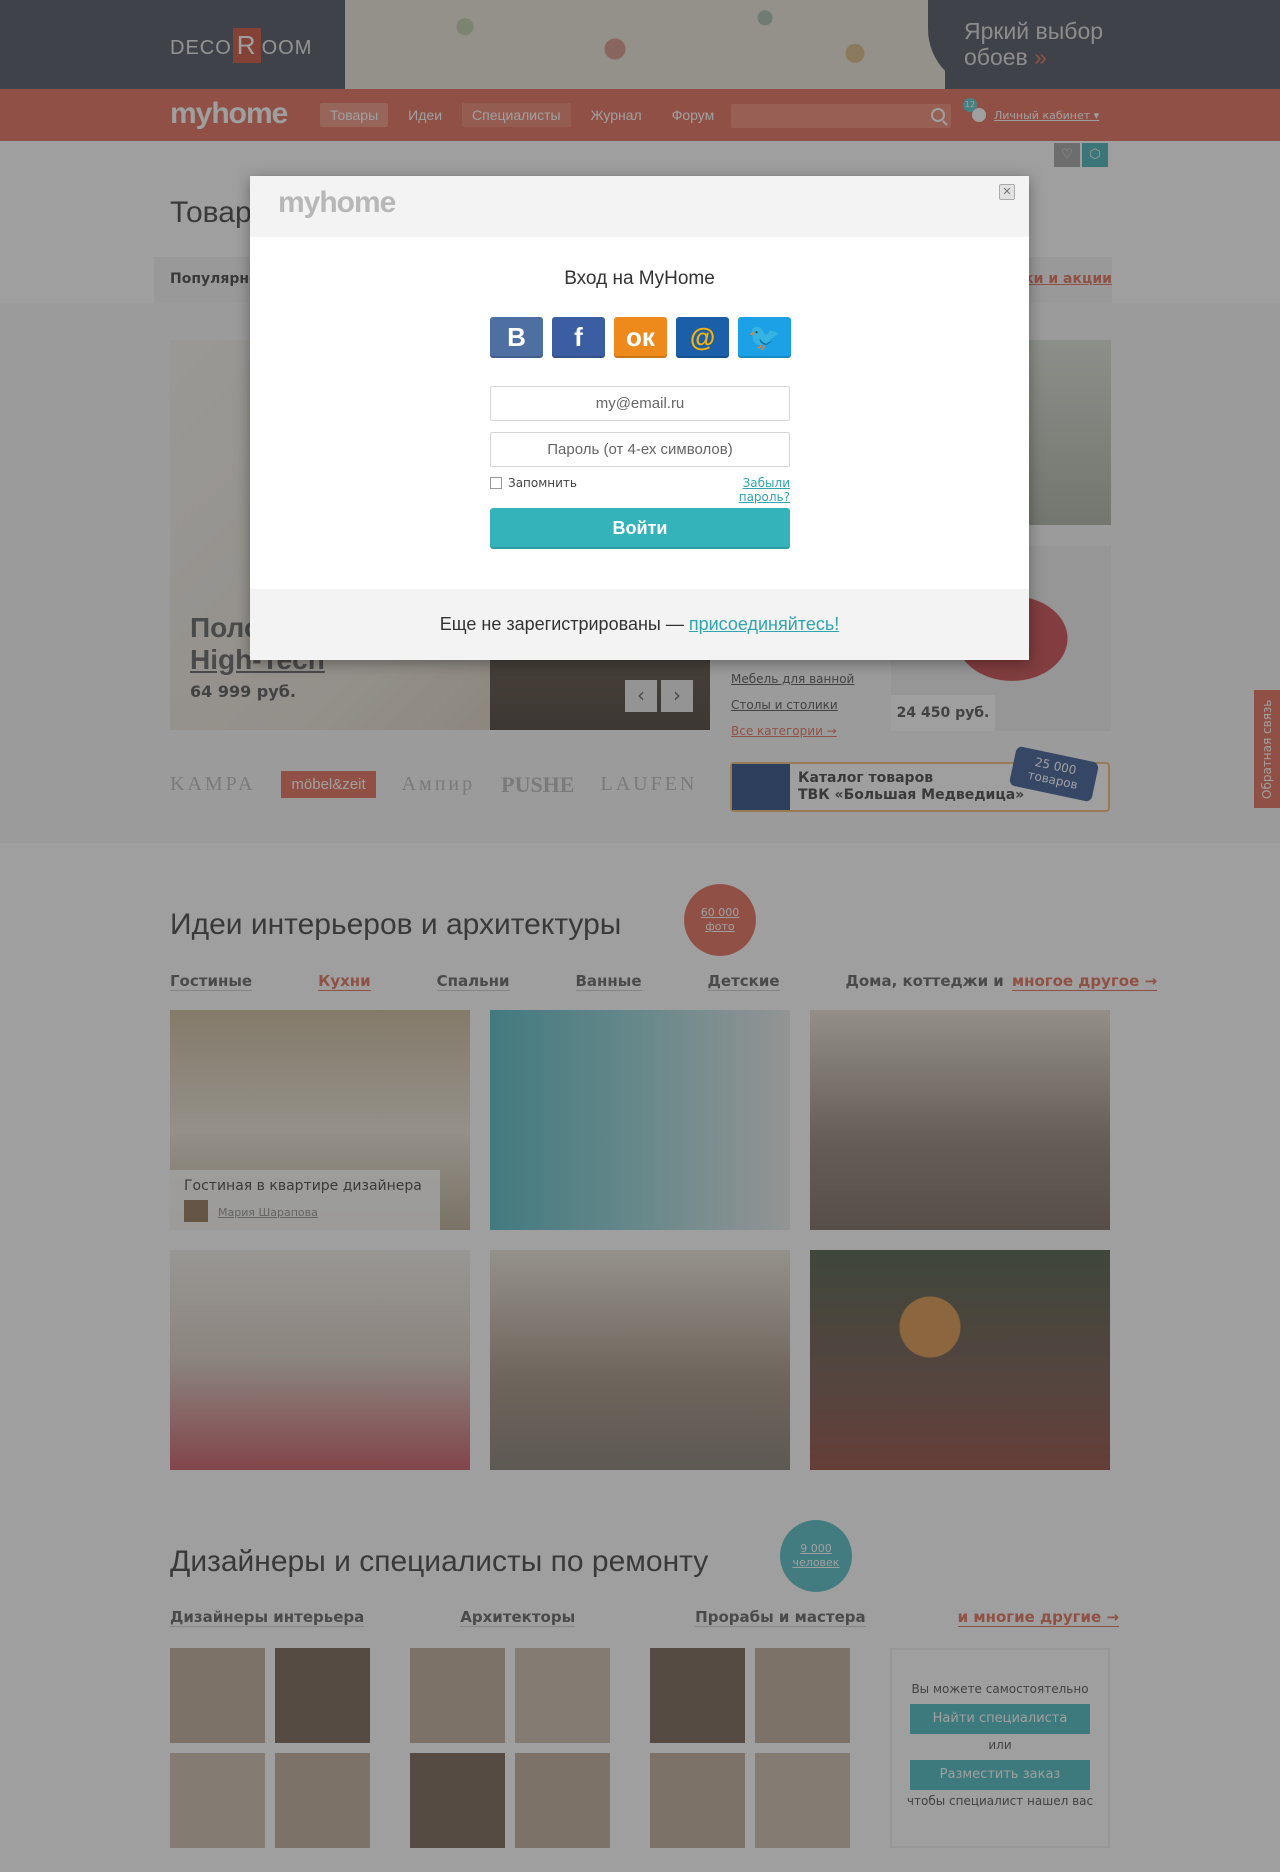 The height and width of the screenshot is (1872, 1280). I want to click on facebook-icon: f, so click(578, 337).